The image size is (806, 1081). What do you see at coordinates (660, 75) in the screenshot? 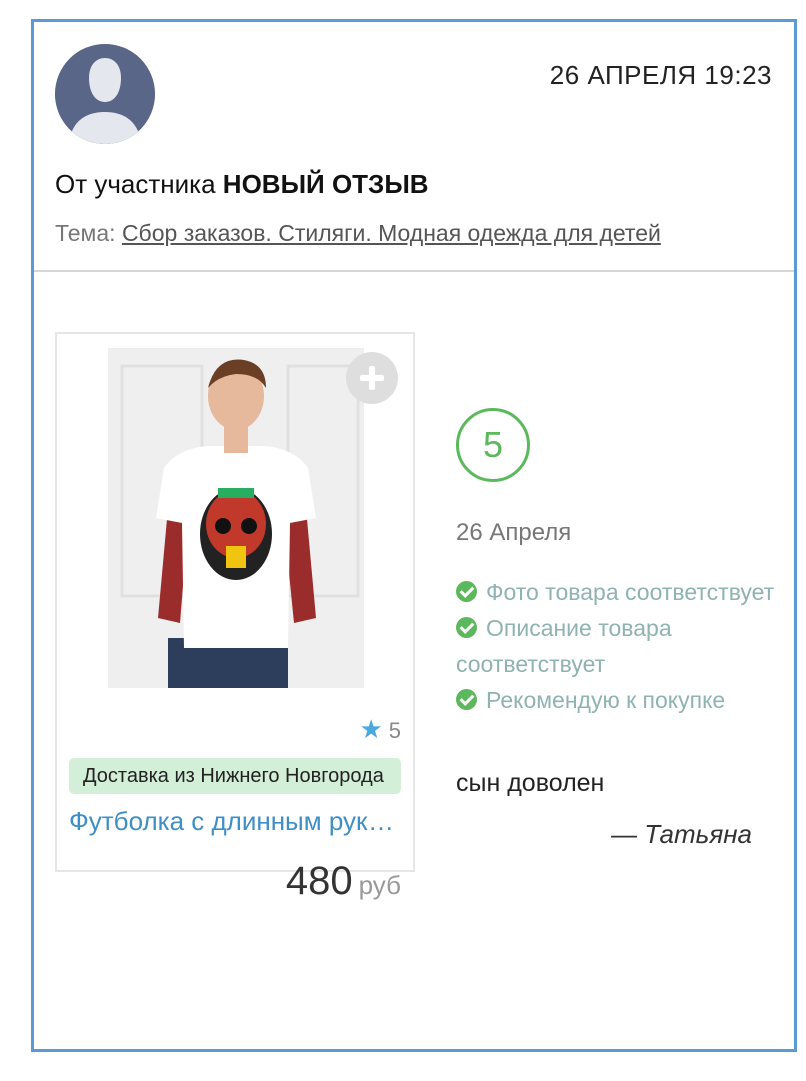
I see `notification-date: 26 АПРЕЛЯ 19:23` at bounding box center [660, 75].